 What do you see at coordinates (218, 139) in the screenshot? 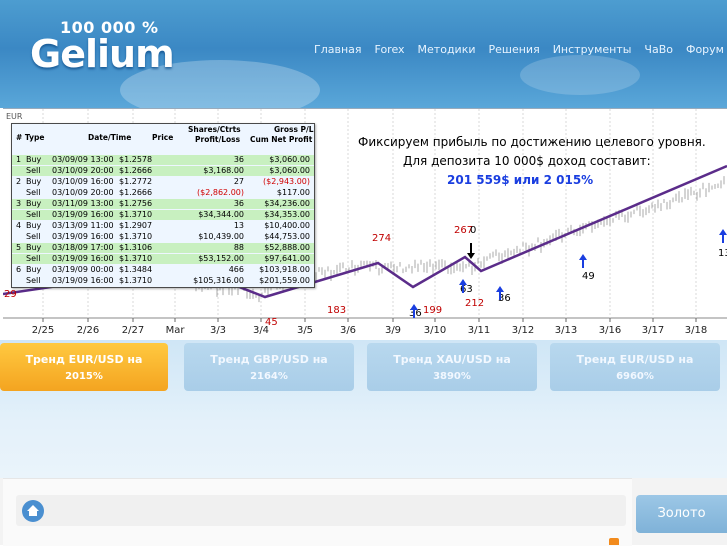
I see `col-header-profit: Profit/Loss` at bounding box center [218, 139].